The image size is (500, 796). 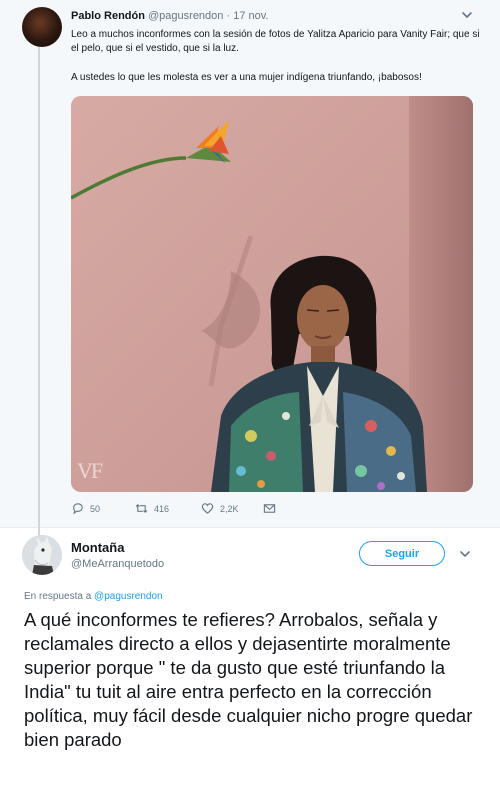 I want to click on reply-mention-link: @pagusrendon, so click(x=128, y=596).